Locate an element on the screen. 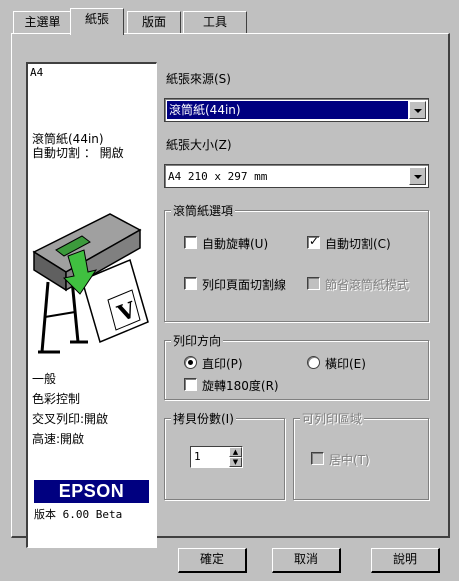 Image resolution: width=459 pixels, height=581 pixels. copies-value: 1 is located at coordinates (197, 456).